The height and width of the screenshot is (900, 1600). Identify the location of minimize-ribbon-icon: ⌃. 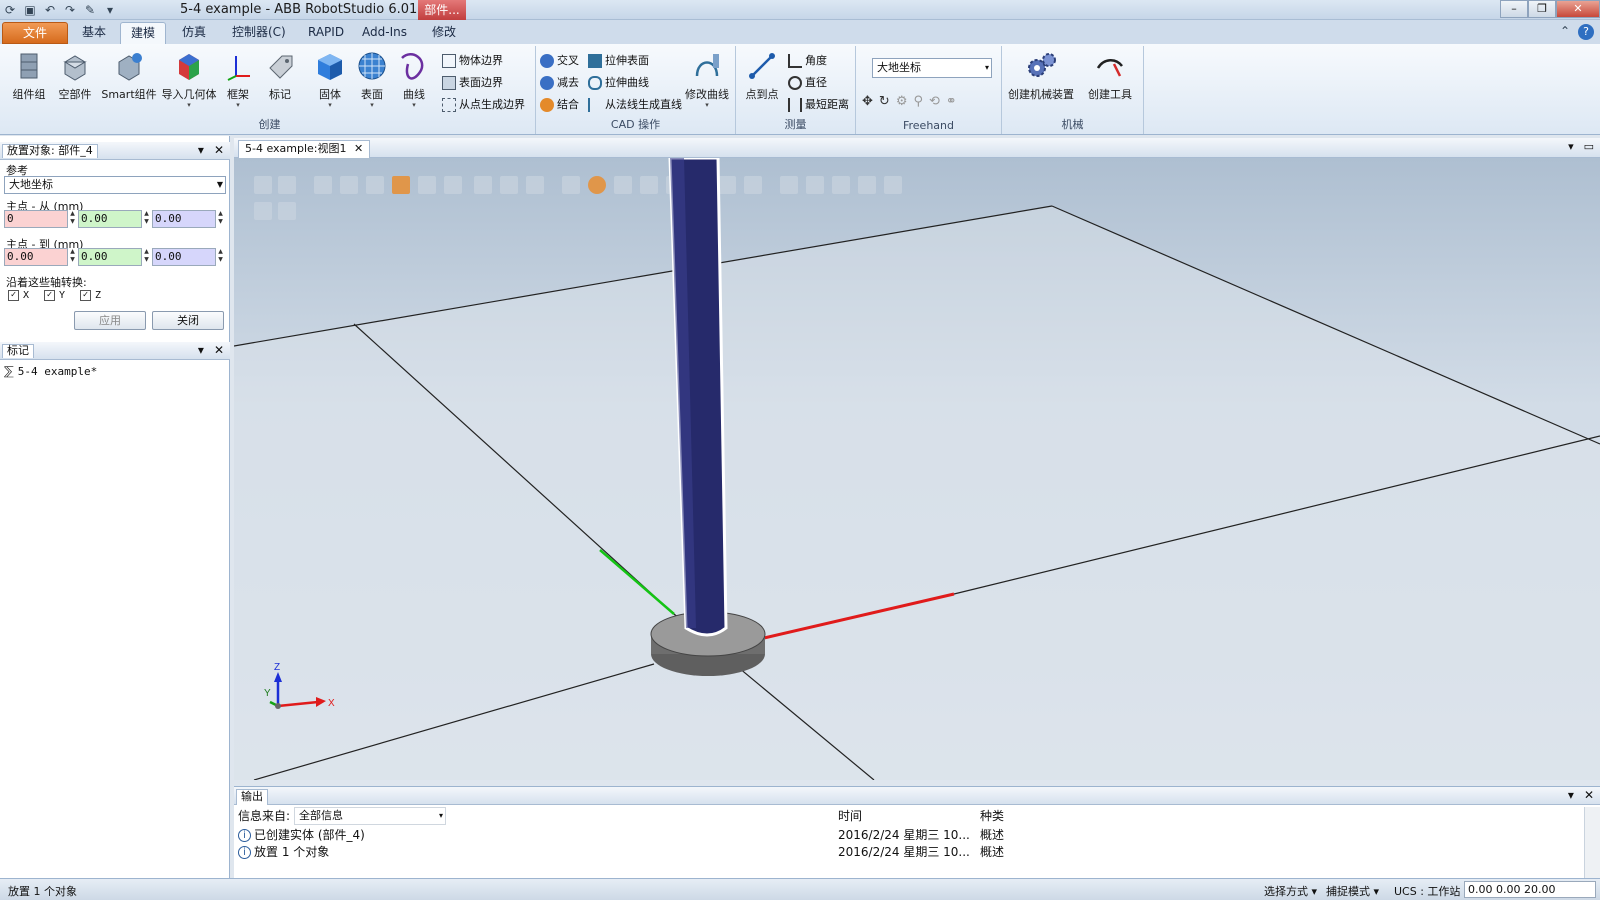
(1565, 32).